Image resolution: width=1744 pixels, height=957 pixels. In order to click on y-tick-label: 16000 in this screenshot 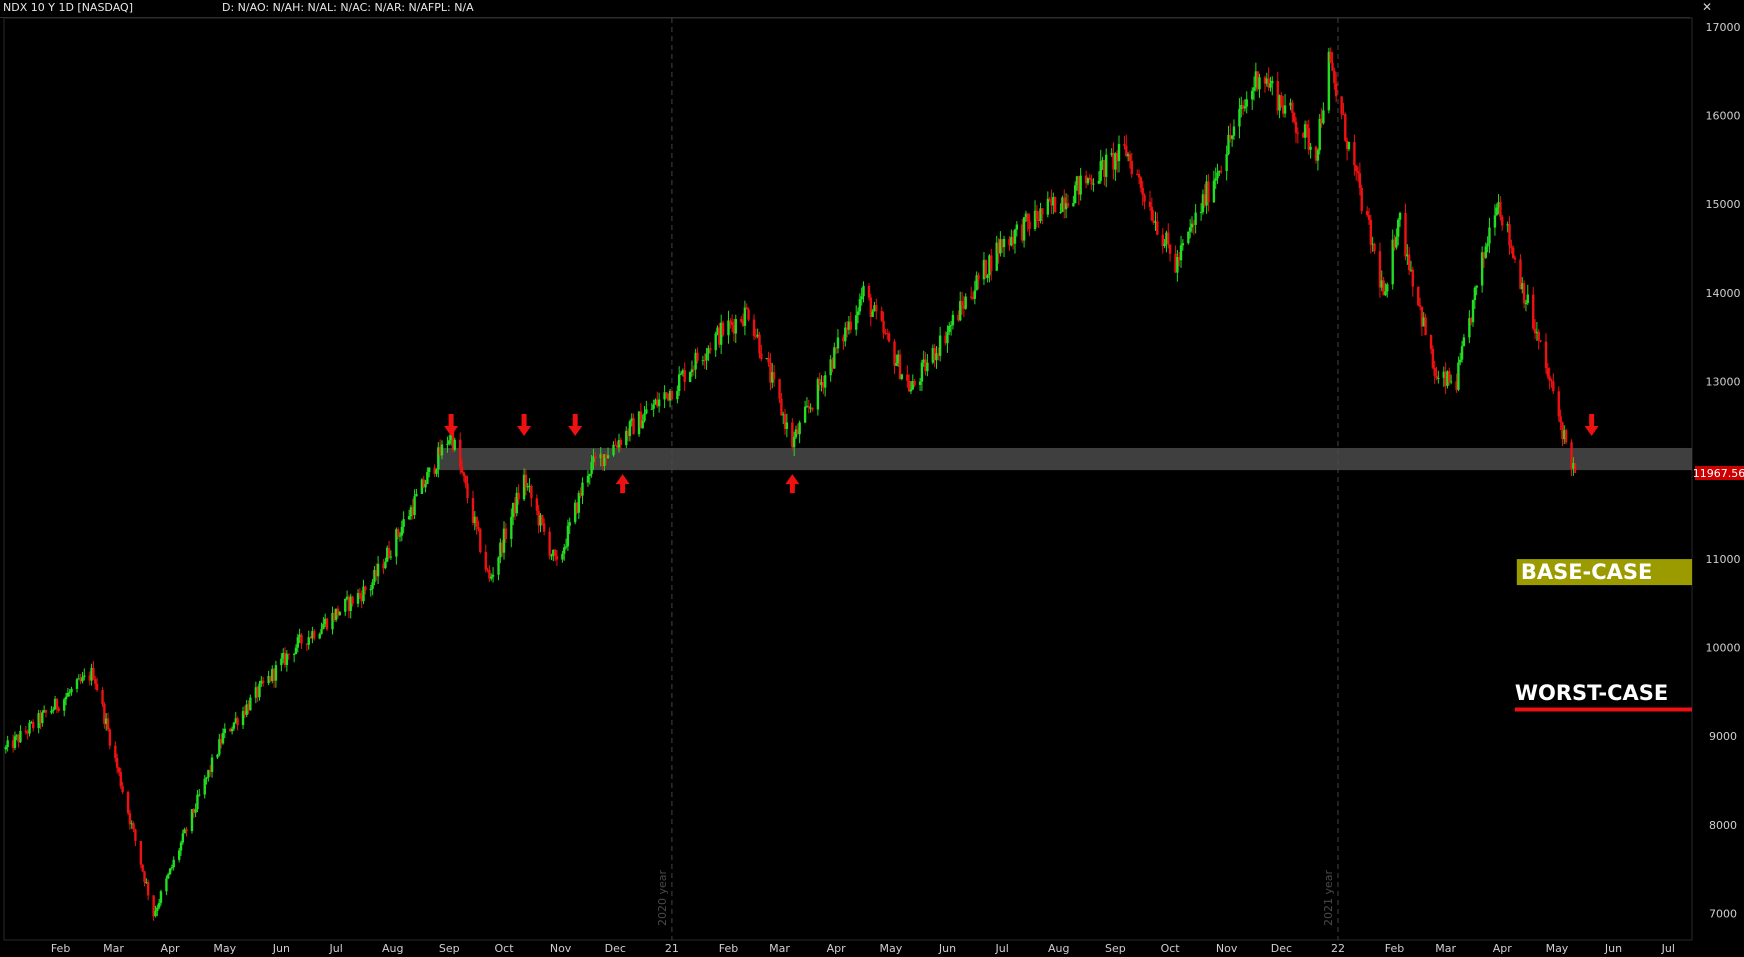, I will do `click(1723, 116)`.